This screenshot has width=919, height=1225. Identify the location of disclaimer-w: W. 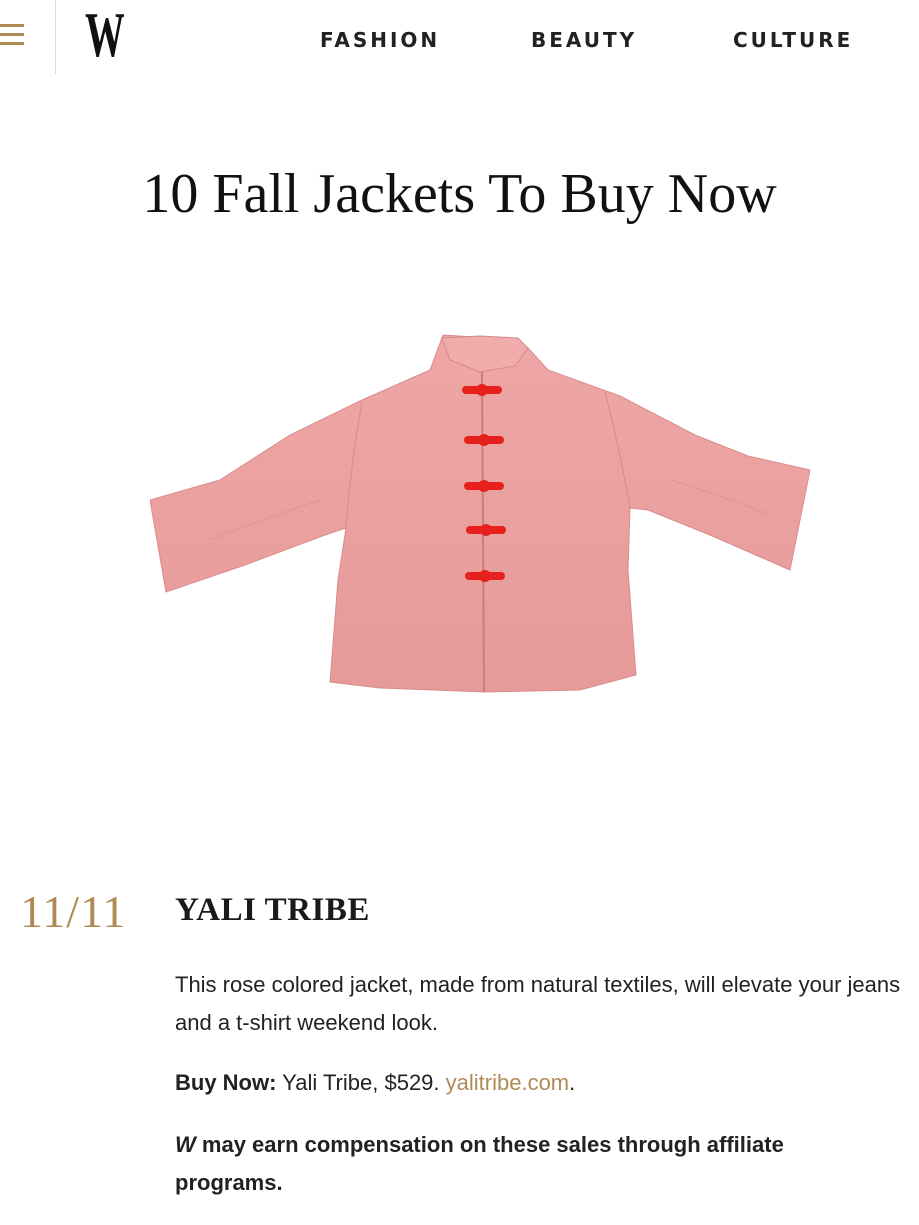
(185, 1144).